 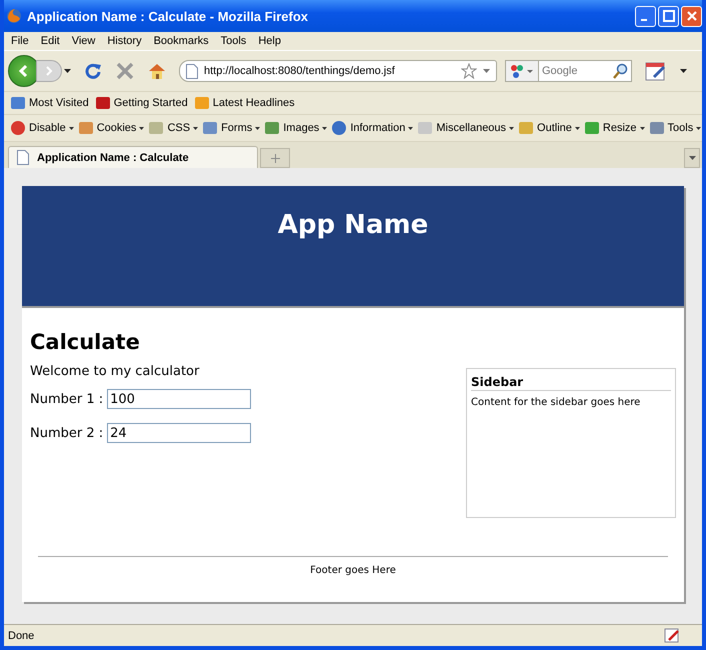 What do you see at coordinates (465, 128) in the screenshot?
I see `toolbar-menu: Miscellaneous` at bounding box center [465, 128].